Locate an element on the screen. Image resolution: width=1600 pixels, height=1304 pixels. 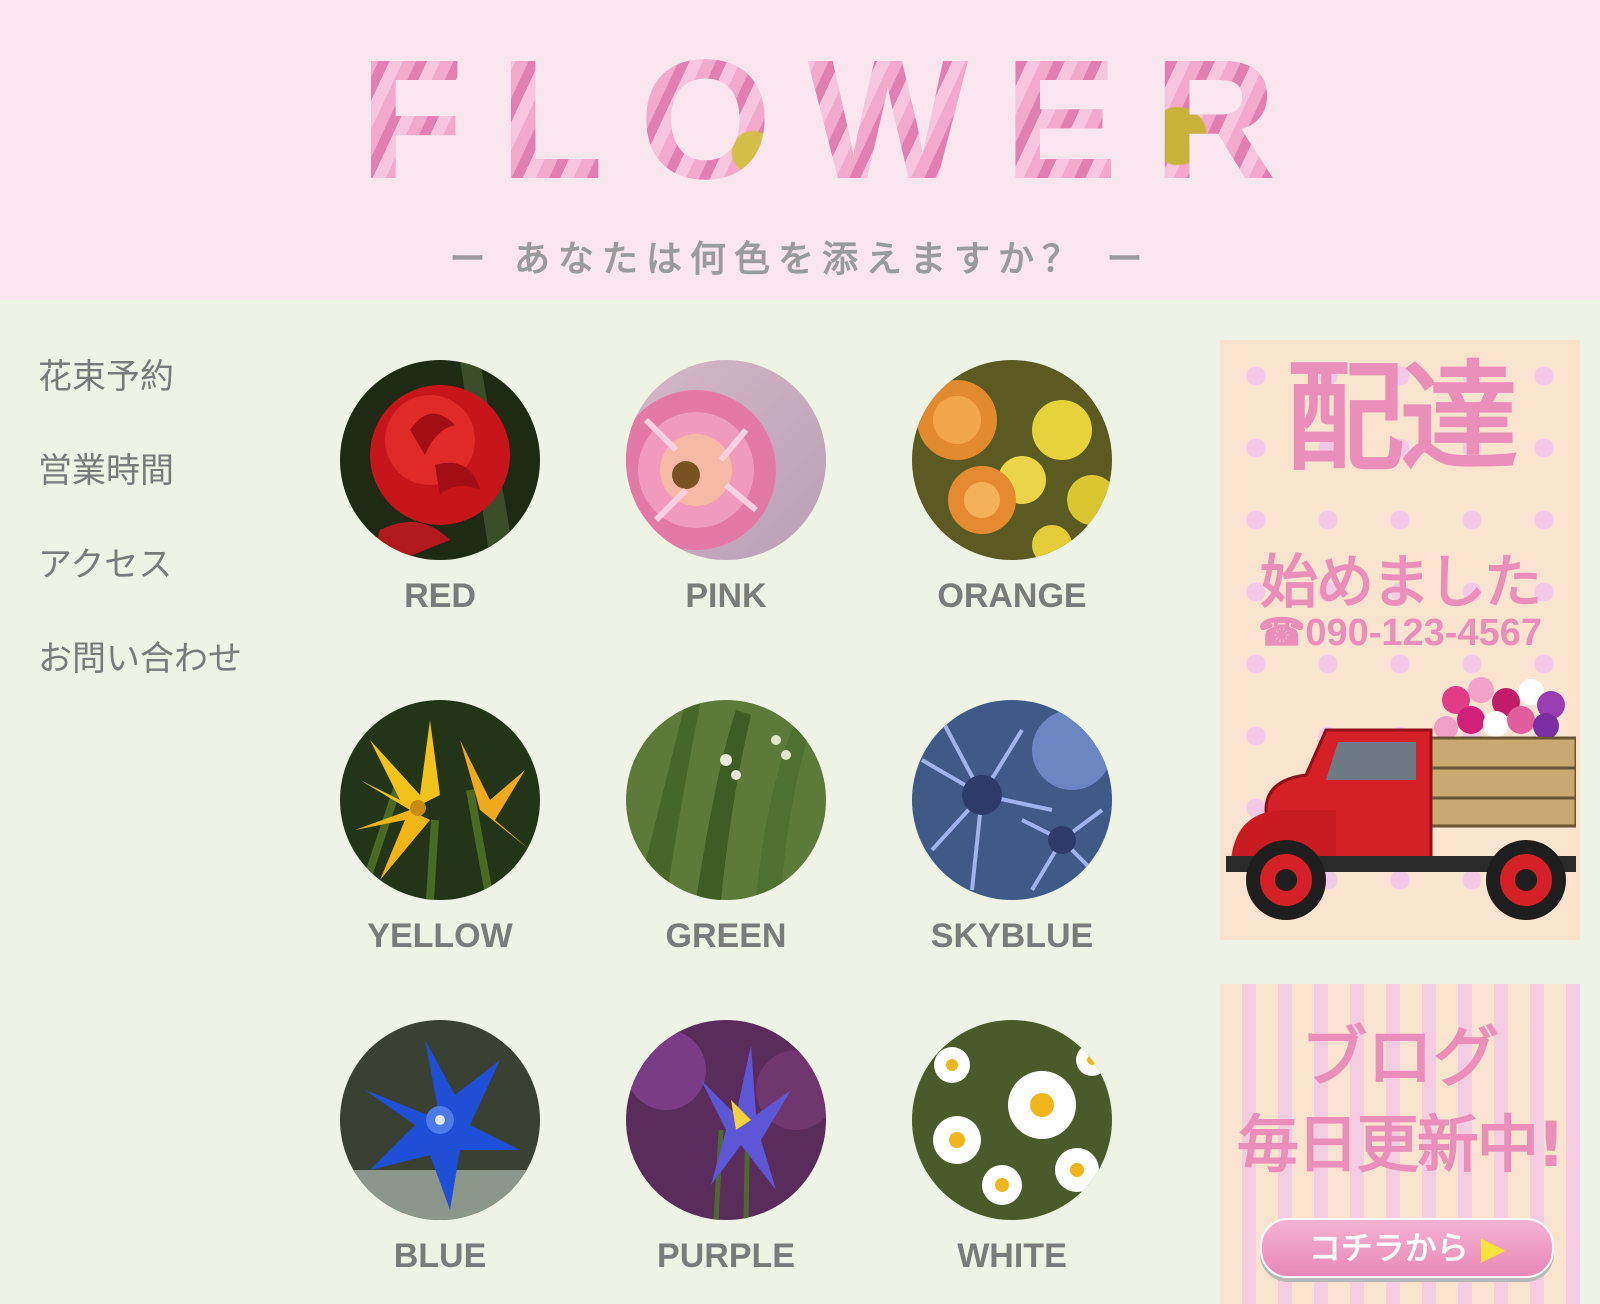
color-label: WHITE is located at coordinates (1012, 1256).